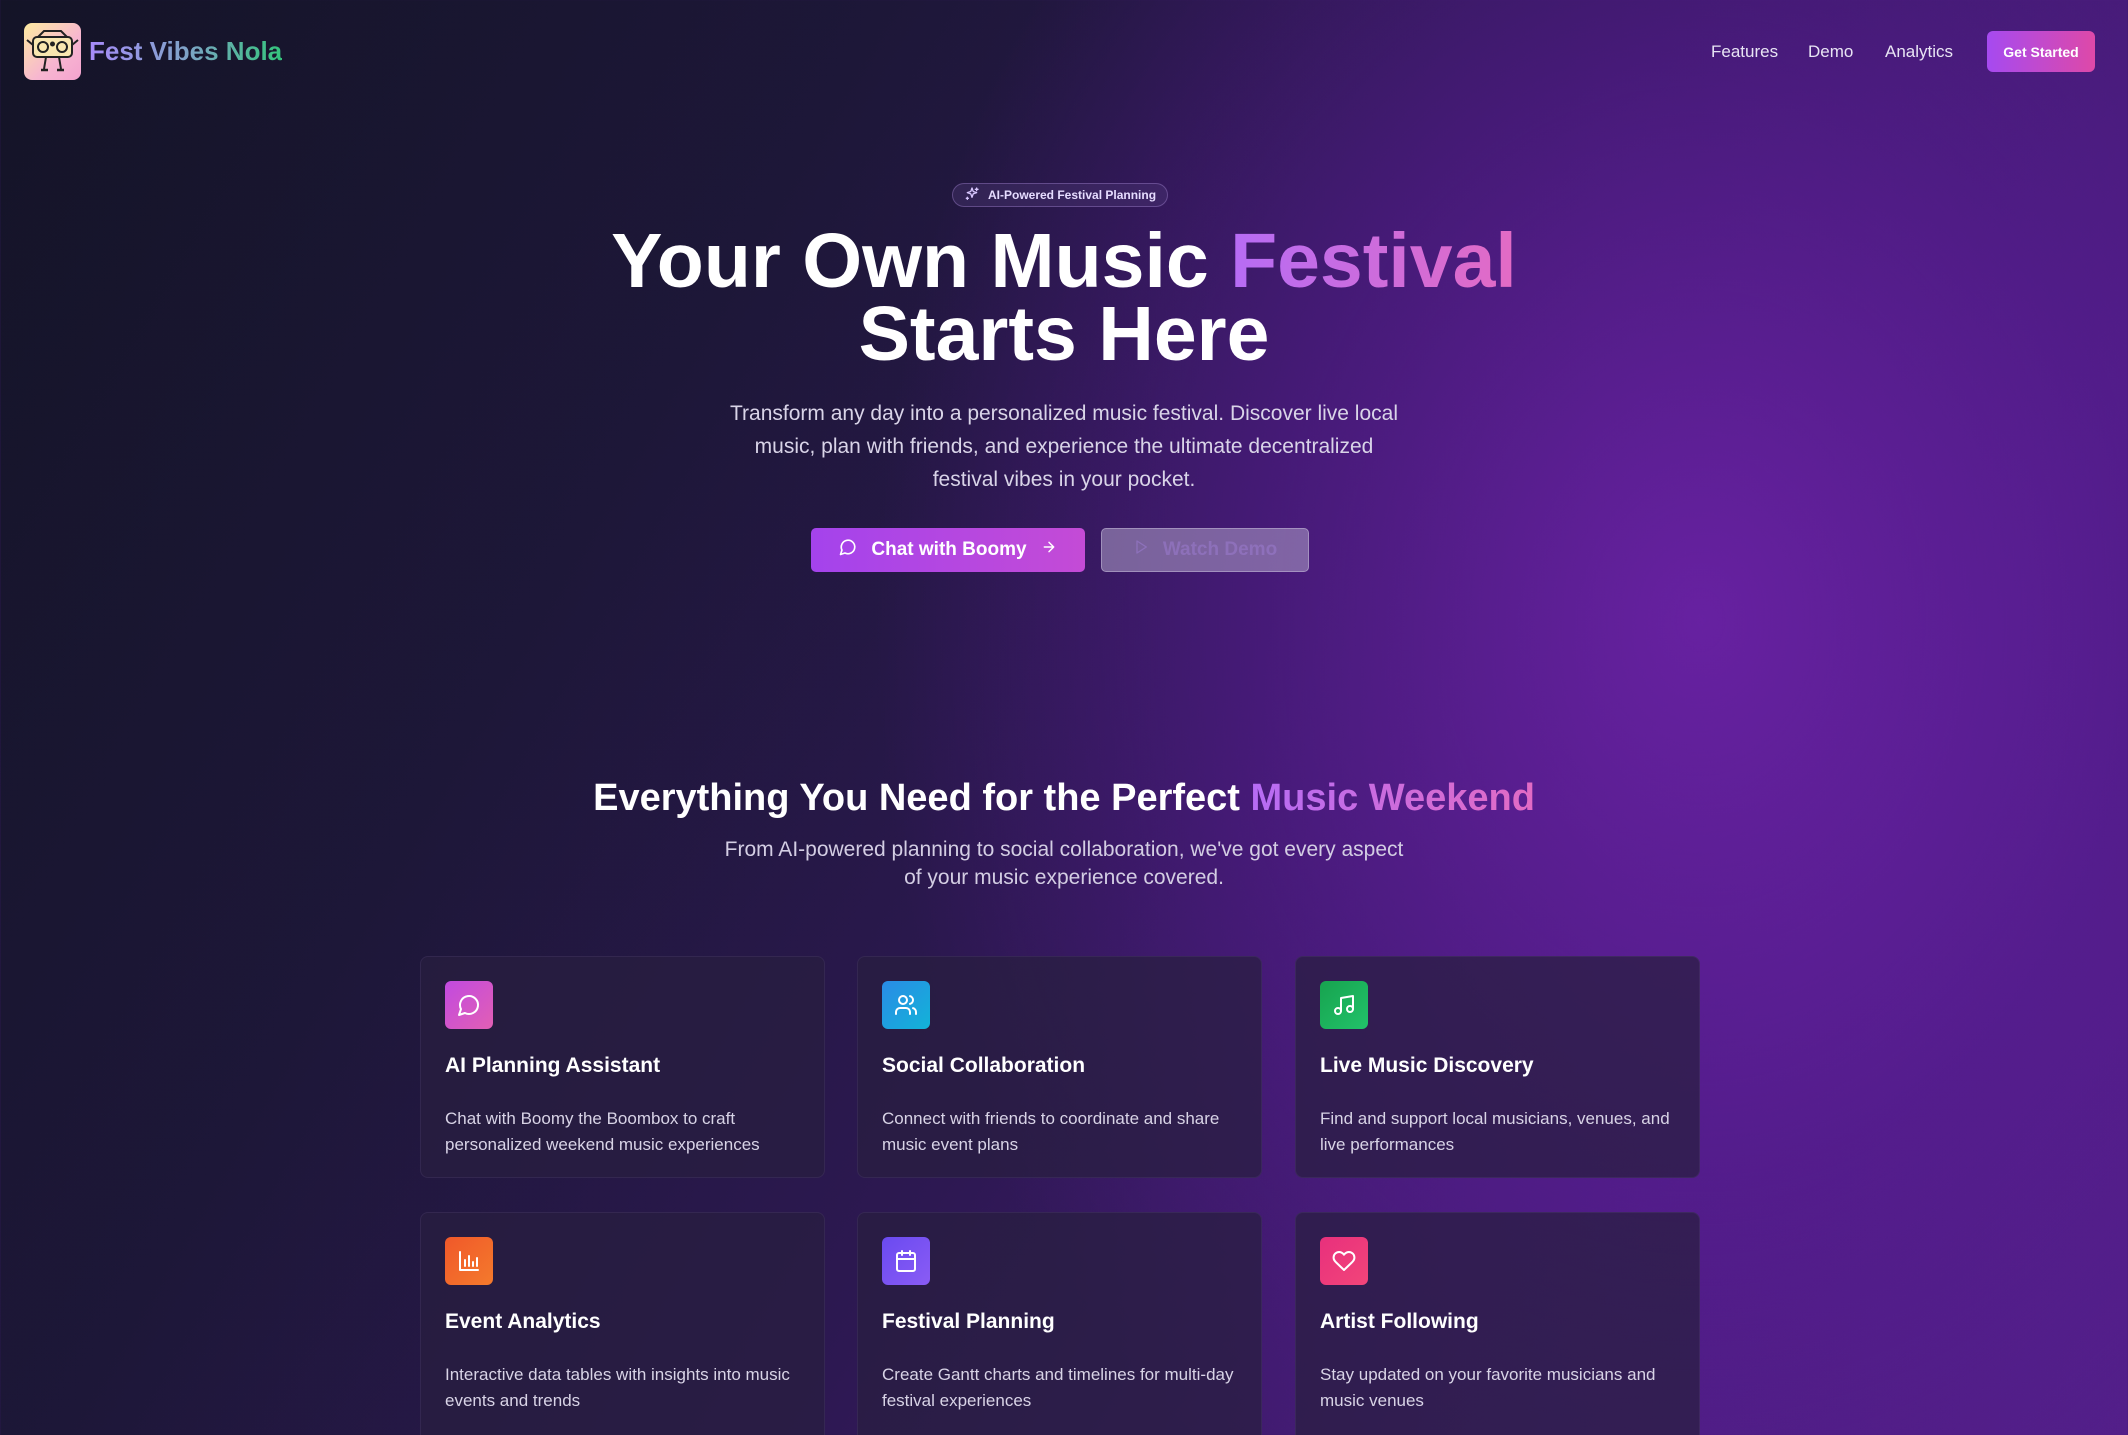  What do you see at coordinates (1830, 52) in the screenshot?
I see `nav-link-demo: Demo` at bounding box center [1830, 52].